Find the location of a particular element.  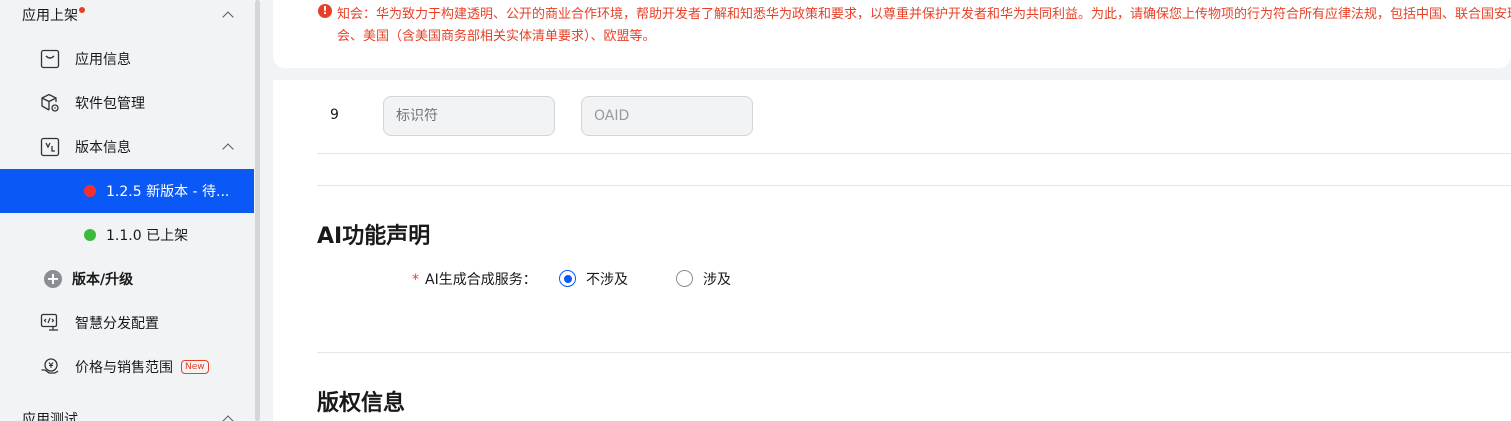

exclamation-icon: ! is located at coordinates (325, 11).